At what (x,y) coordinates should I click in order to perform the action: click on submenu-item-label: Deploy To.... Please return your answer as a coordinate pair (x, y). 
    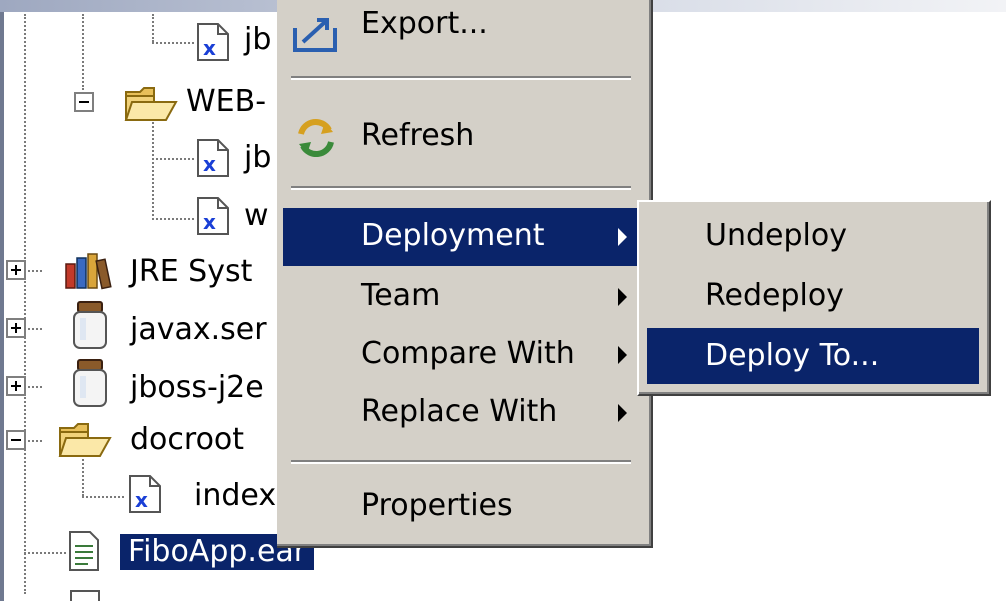
    Looking at the image, I should click on (792, 355).